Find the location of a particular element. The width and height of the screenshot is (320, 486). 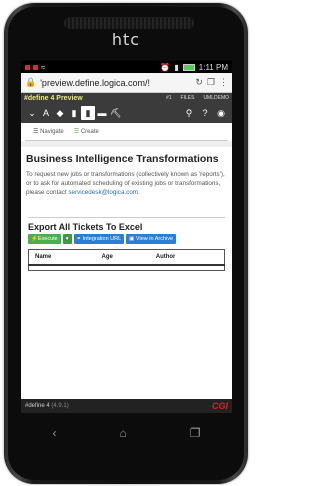

view-archive-button: ▣ View in Archive is located at coordinates (151, 239).